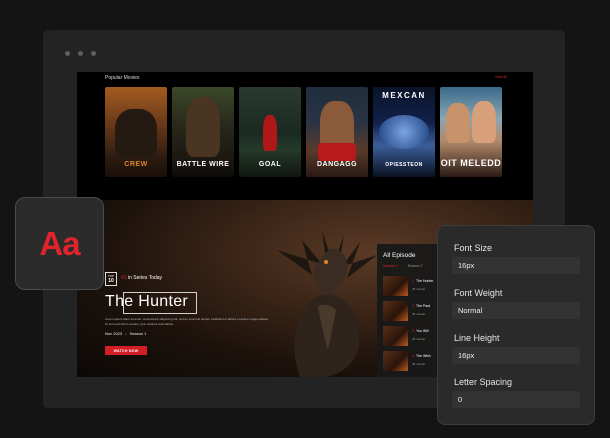  I want to click on tab-season-1: Season 1, so click(390, 266).